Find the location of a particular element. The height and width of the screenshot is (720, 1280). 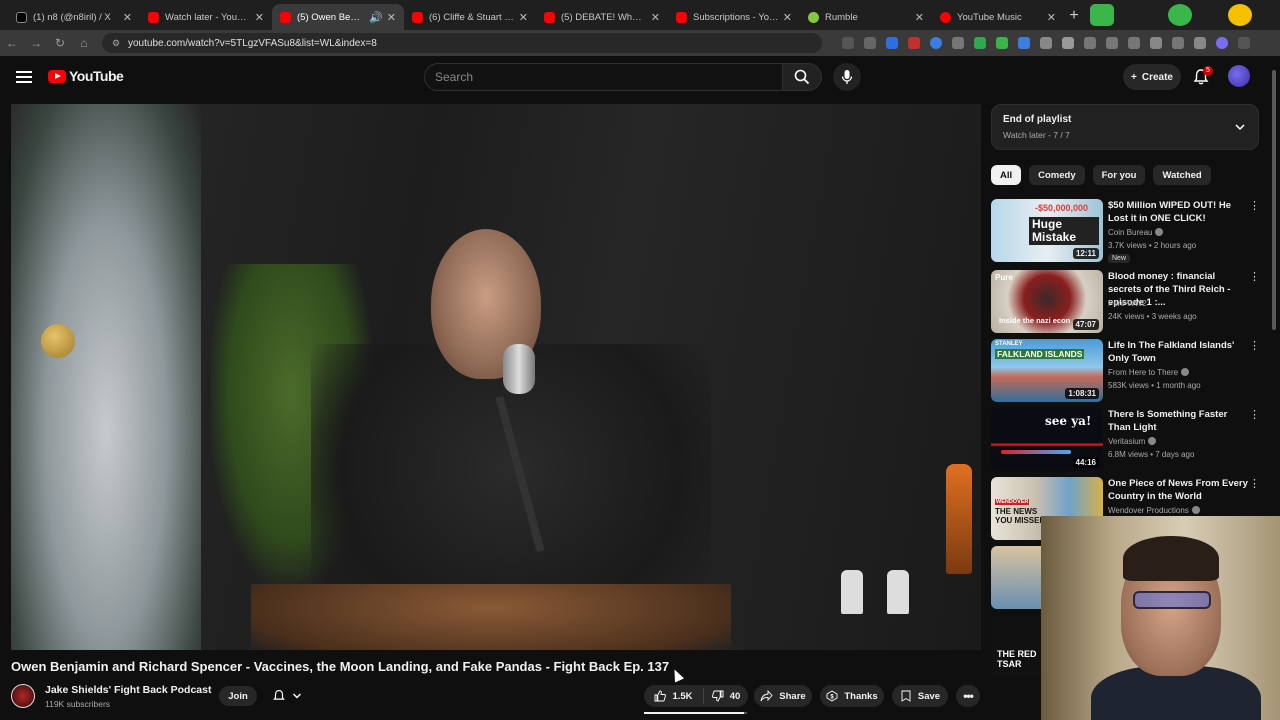

thumbnail-text: THE RED TSAR is located at coordinates (1017, 659).